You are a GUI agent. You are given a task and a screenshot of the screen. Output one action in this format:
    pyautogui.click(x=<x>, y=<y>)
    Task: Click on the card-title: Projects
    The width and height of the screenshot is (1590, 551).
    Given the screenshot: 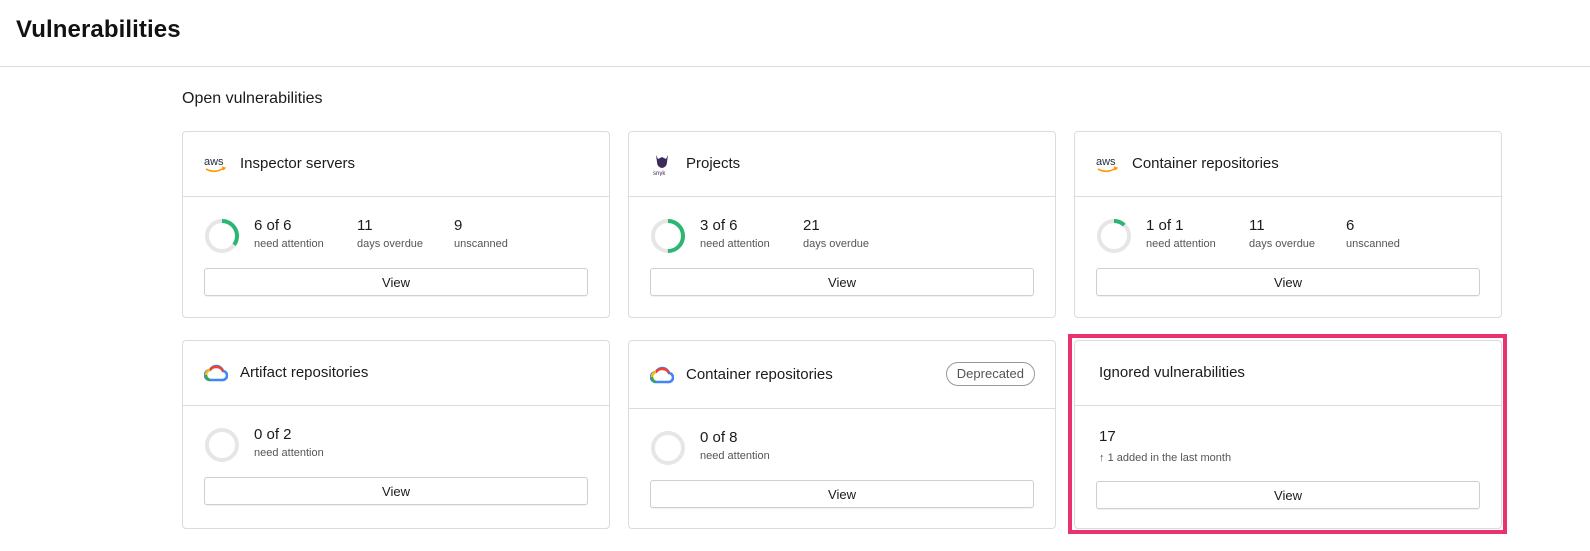 What is the action you would take?
    pyautogui.click(x=713, y=163)
    